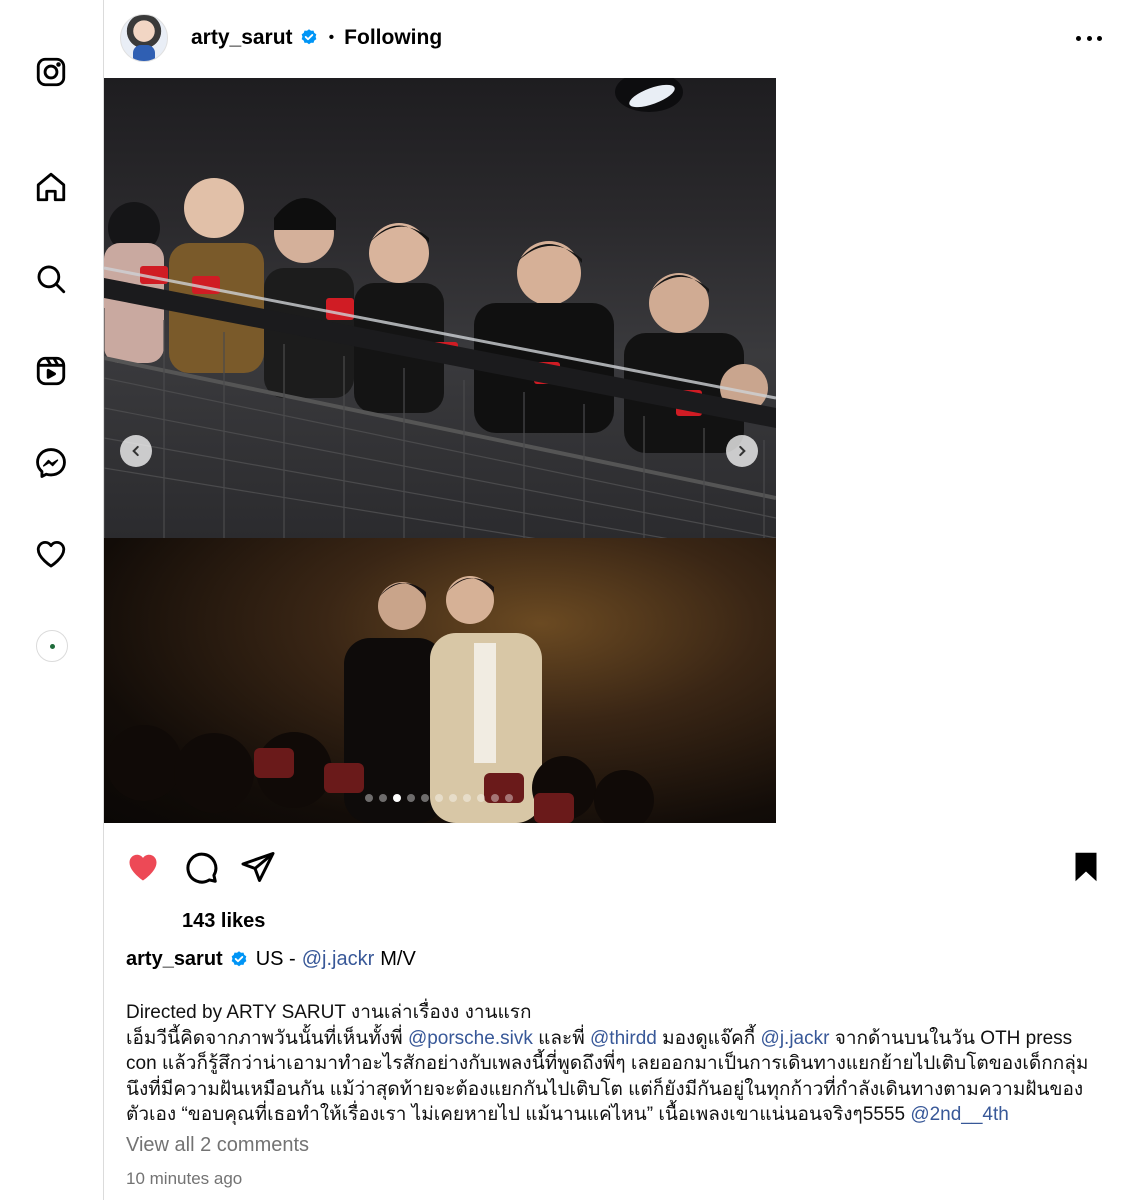  Describe the element at coordinates (959, 1114) in the screenshot. I see `mention-2nd4th: @2nd__4th` at that location.